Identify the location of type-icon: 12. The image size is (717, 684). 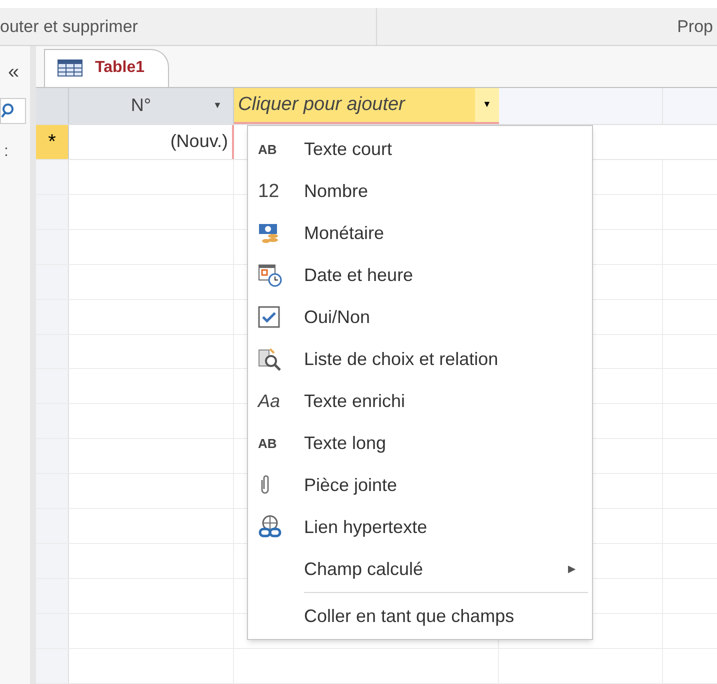
(269, 191).